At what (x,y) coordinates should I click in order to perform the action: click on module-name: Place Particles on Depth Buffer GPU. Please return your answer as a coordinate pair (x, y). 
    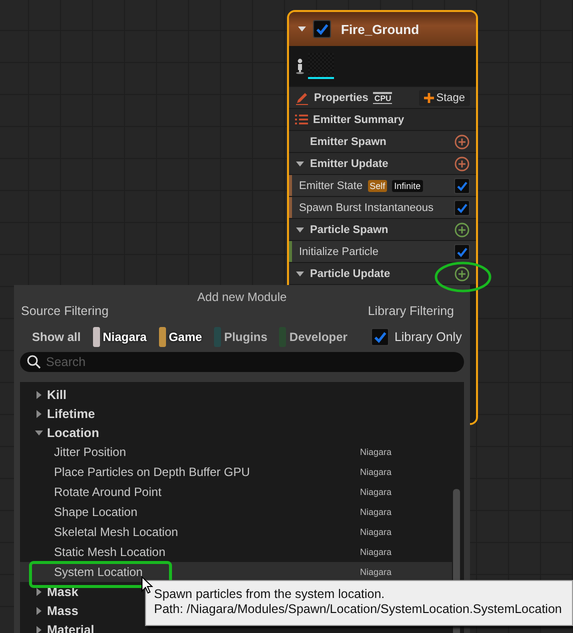
    Looking at the image, I should click on (152, 472).